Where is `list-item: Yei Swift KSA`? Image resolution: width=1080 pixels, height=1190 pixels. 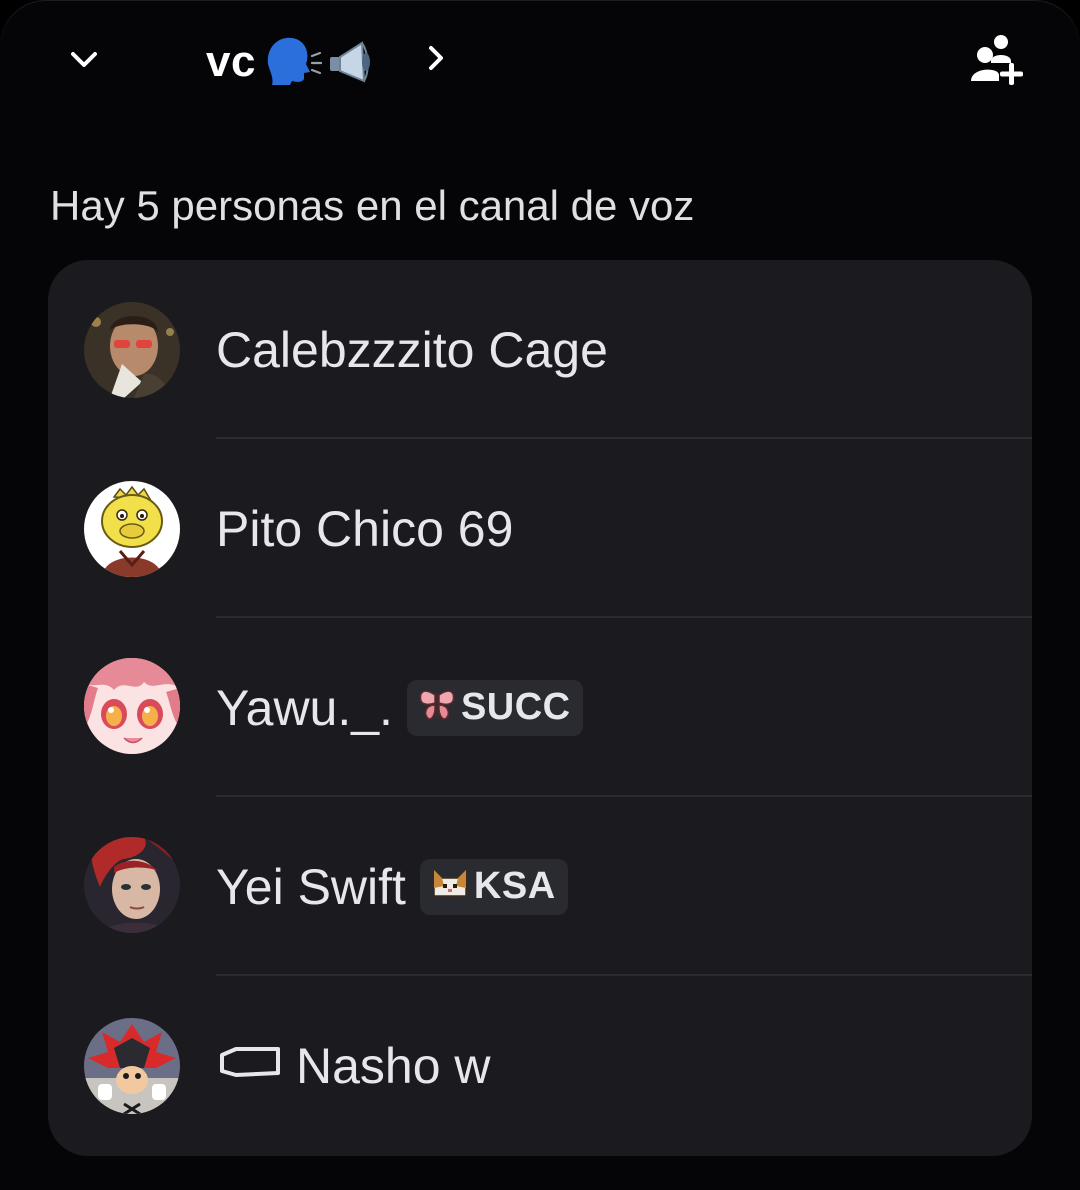 list-item: Yei Swift KSA is located at coordinates (540, 886).